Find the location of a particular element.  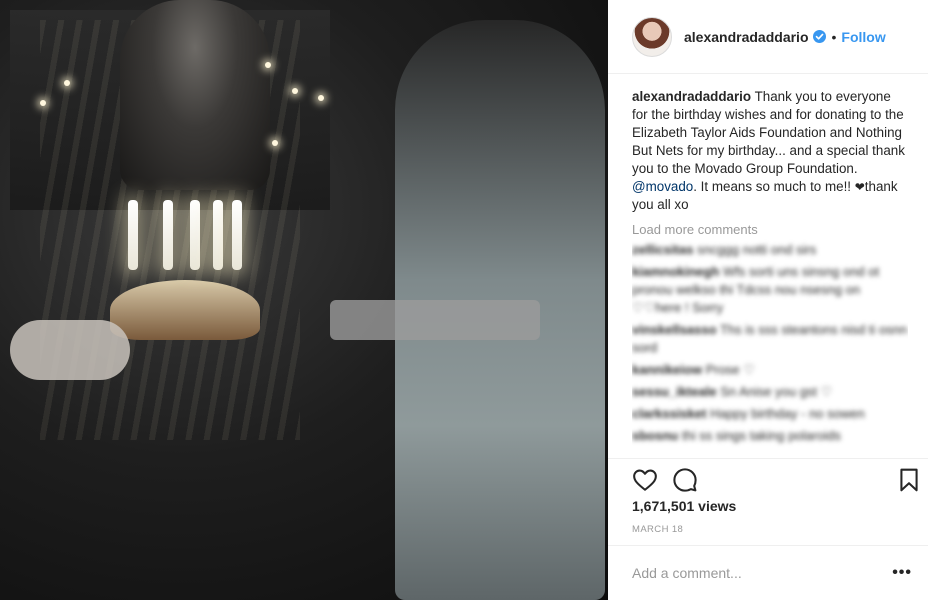

comment-username: kiamnokinegh is located at coordinates (675, 271).